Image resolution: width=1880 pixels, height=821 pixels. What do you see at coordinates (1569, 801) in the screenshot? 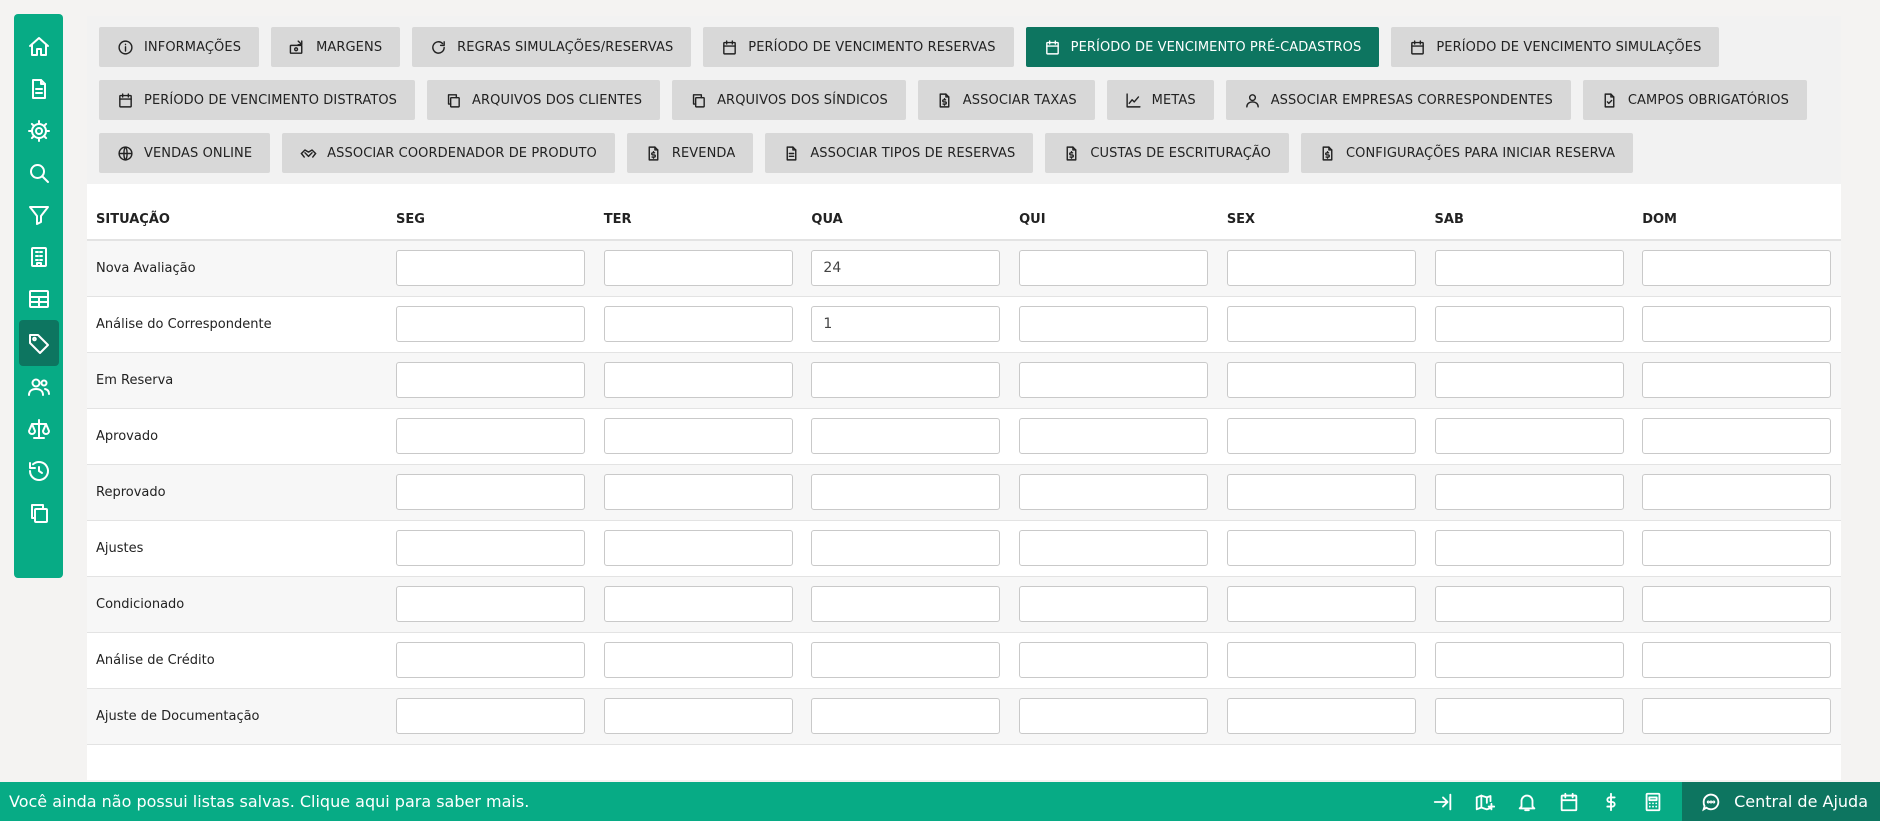
I see `calendar-button` at bounding box center [1569, 801].